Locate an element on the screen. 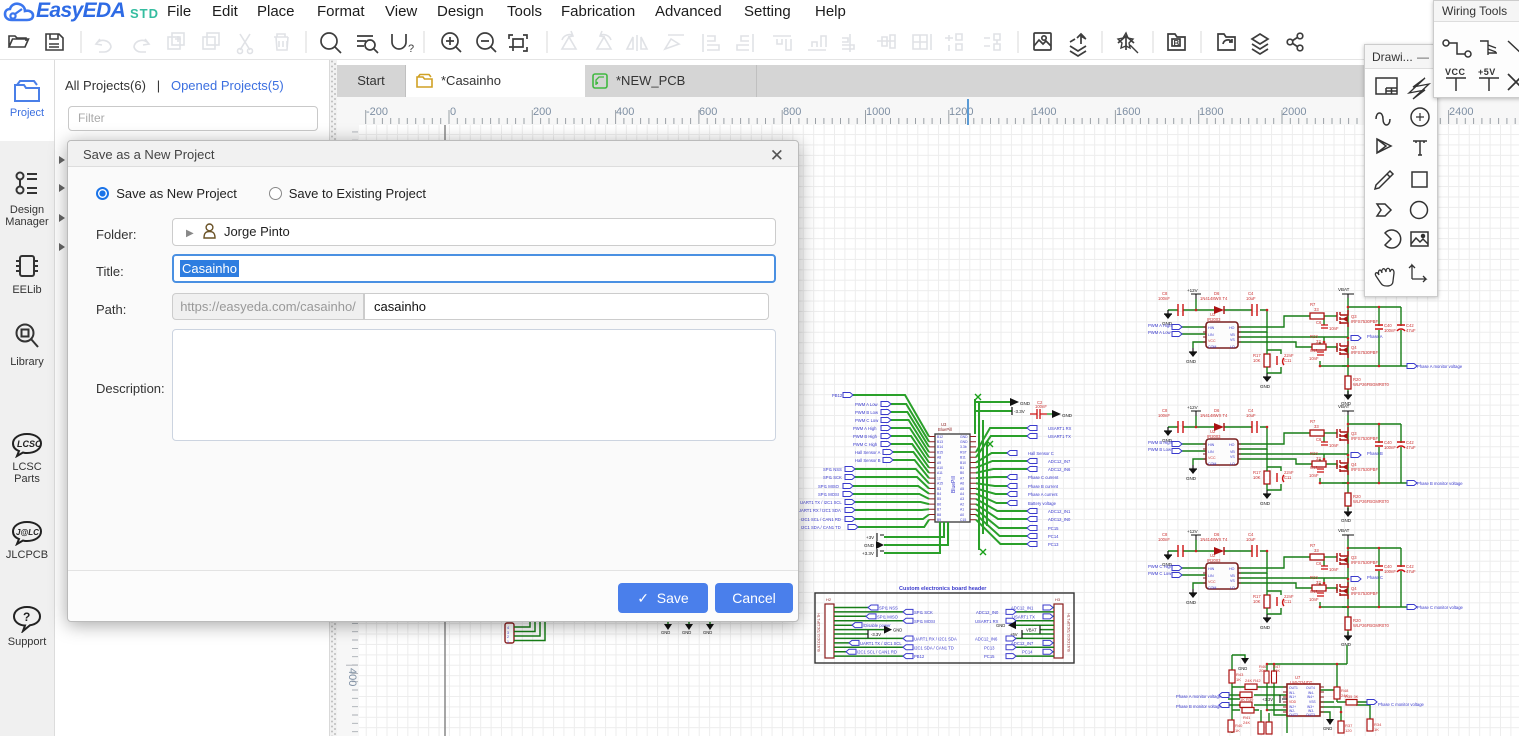  svg-text: B5 is located at coordinates (939, 499).